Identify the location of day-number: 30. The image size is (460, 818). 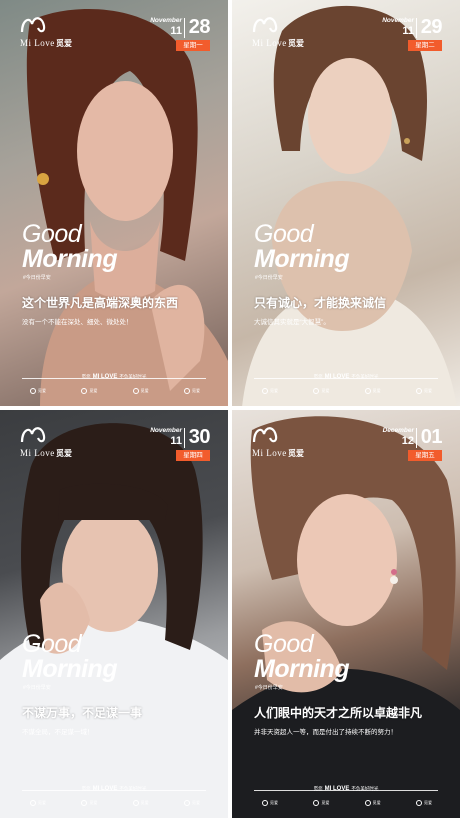
(199, 437).